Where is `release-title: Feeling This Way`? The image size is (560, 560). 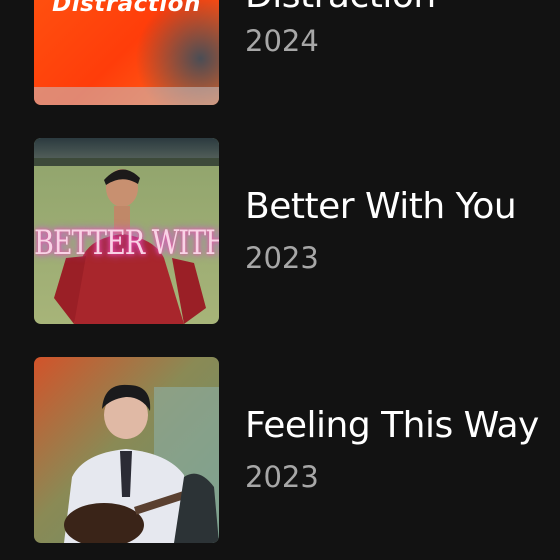 release-title: Feeling This Way is located at coordinates (392, 425).